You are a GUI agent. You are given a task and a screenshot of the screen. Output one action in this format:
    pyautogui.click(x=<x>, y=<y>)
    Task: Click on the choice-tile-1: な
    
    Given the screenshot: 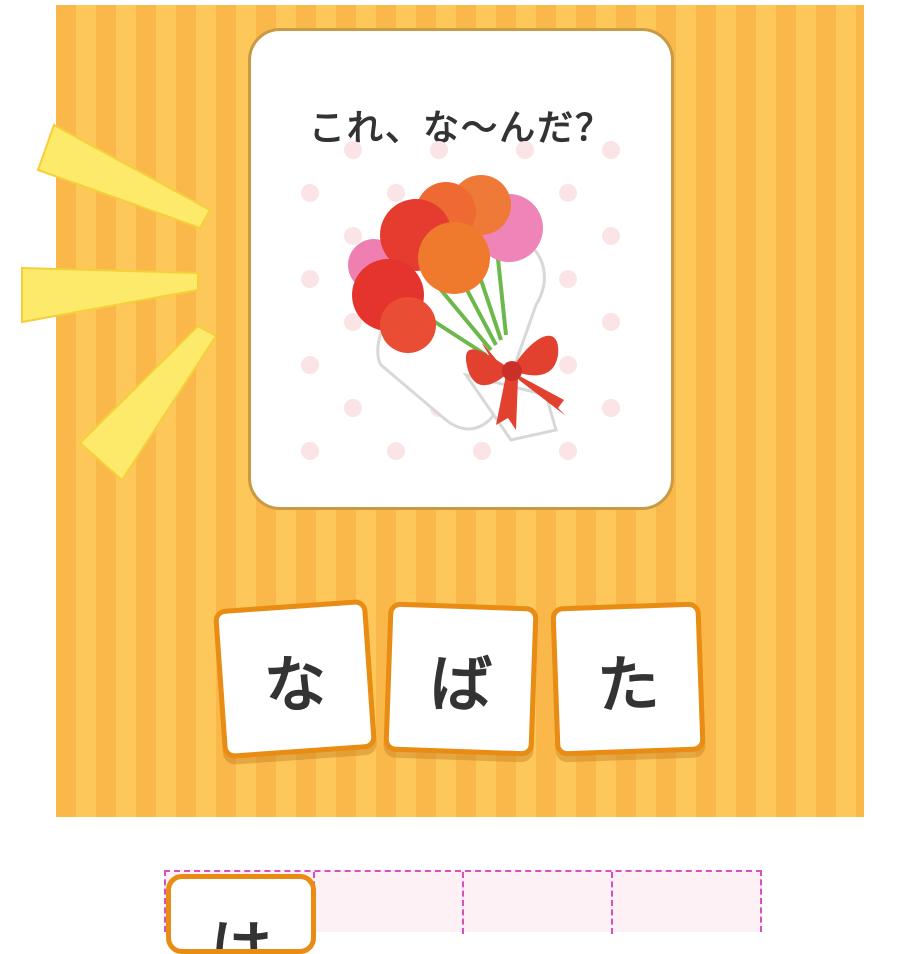 What is the action you would take?
    pyautogui.click(x=295, y=679)
    